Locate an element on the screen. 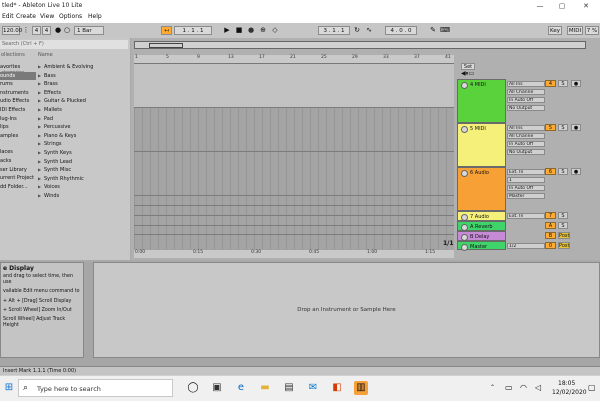 The width and height of the screenshot is (600, 401). menu-view: View is located at coordinates (47, 16).